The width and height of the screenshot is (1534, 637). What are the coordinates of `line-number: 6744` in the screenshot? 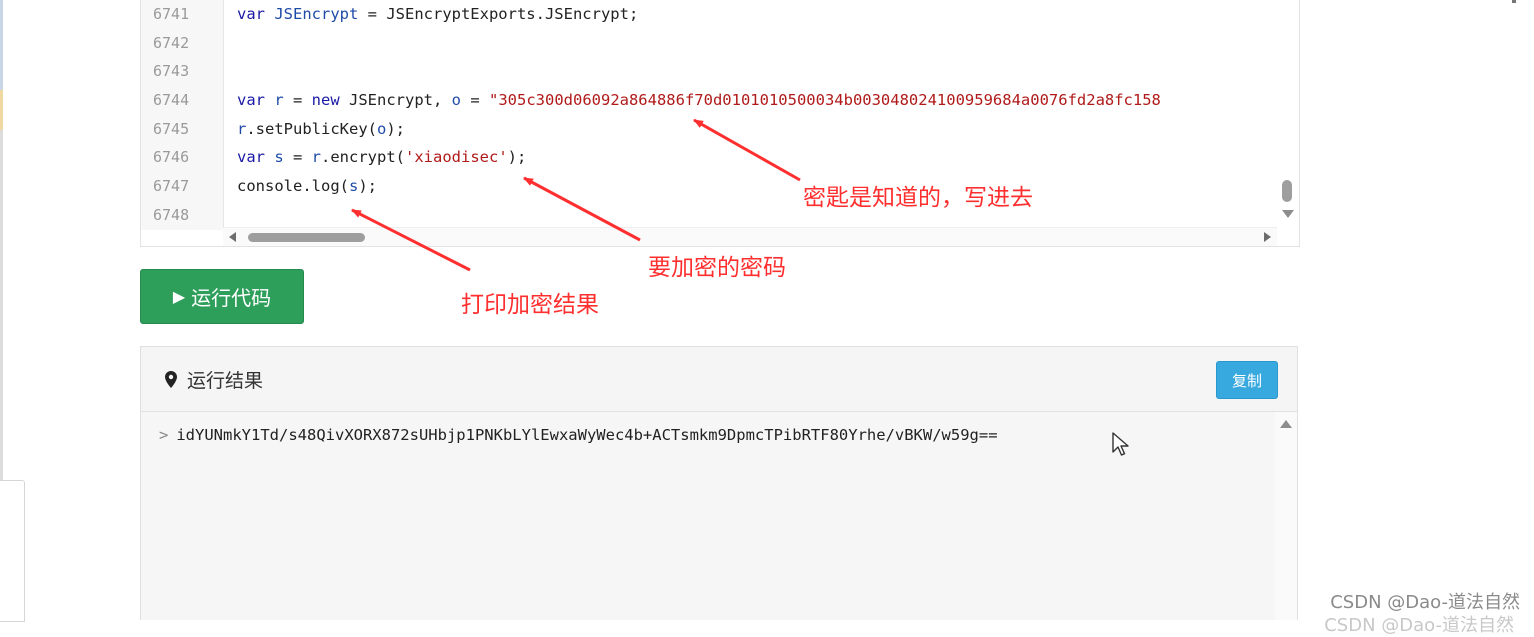 It's located at (171, 100).